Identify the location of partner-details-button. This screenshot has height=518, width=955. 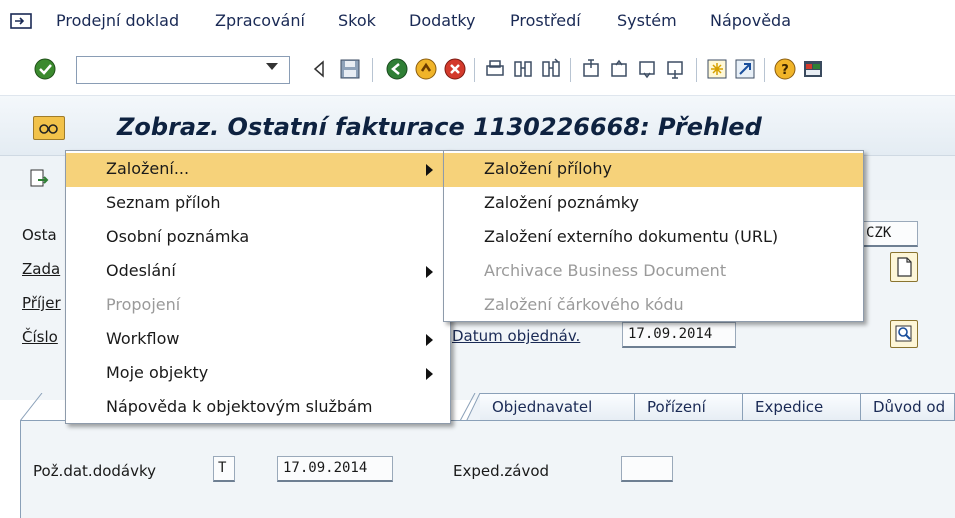
(904, 334).